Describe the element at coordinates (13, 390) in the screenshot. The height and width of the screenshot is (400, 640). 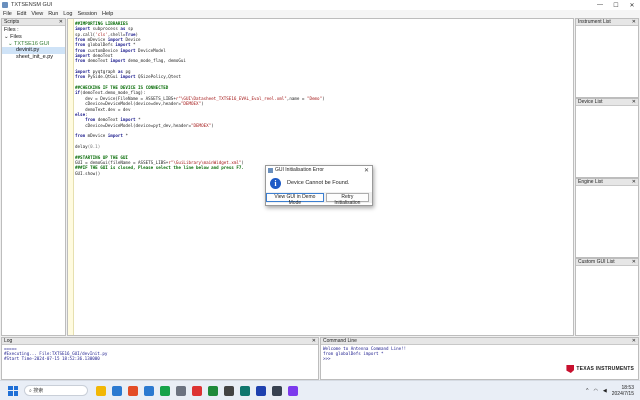
I see `windows-start-icon` at that location.